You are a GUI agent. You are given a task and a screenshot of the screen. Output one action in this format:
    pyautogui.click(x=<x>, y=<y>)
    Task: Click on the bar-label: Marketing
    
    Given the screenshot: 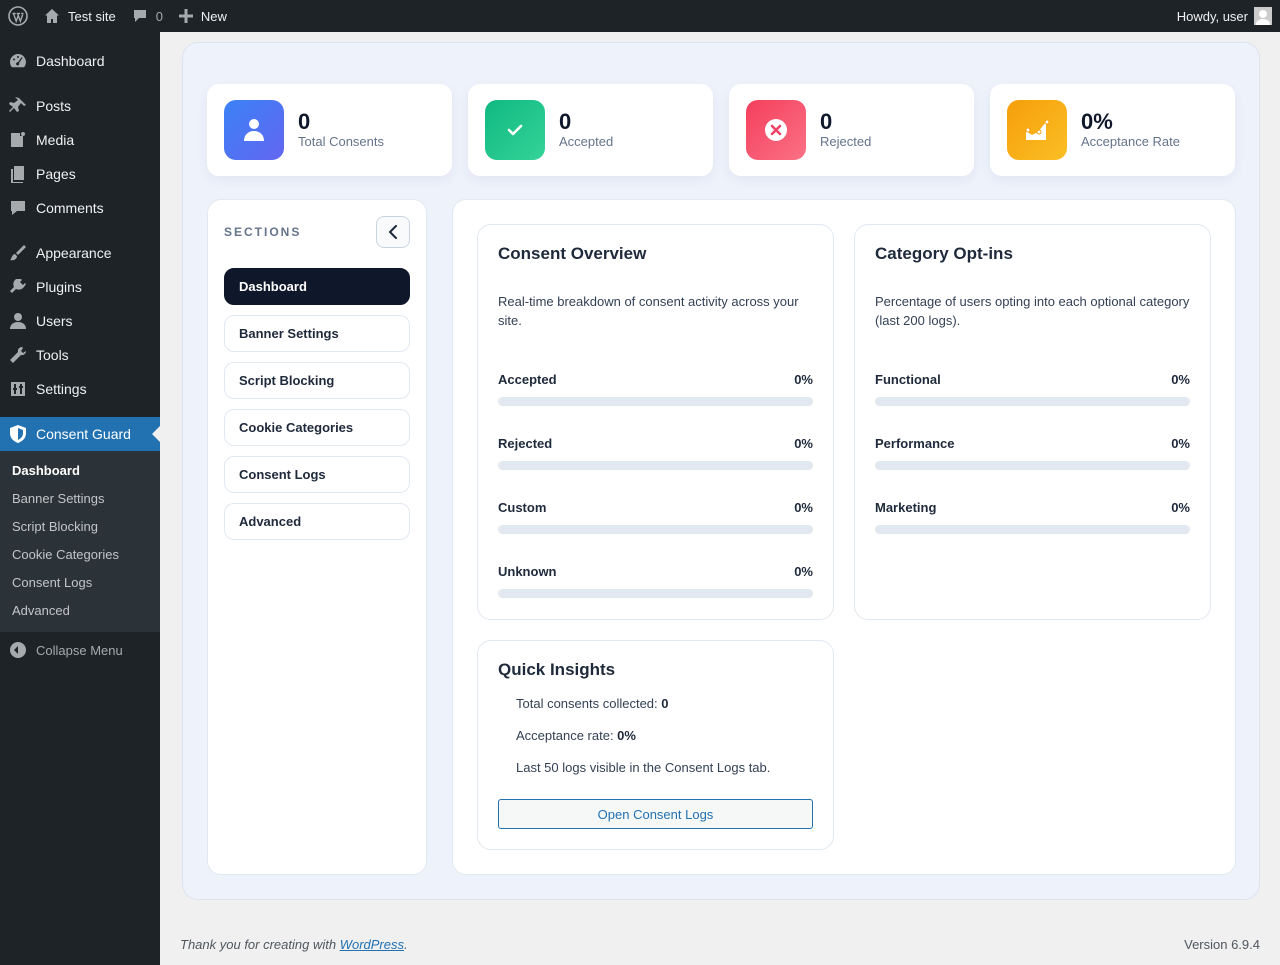 What is the action you would take?
    pyautogui.click(x=906, y=507)
    